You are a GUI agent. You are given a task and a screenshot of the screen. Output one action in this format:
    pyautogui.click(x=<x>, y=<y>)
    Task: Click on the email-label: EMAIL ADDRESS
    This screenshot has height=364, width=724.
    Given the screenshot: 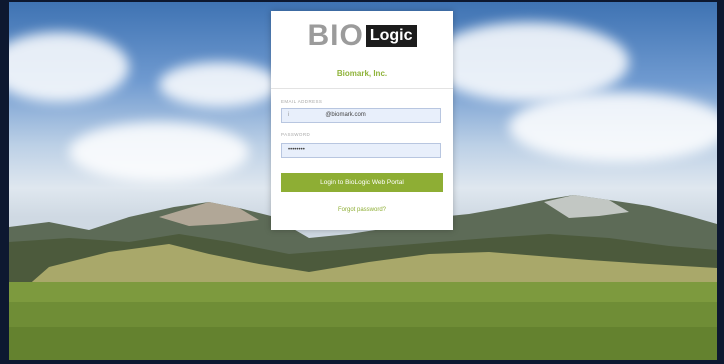 What is the action you would take?
    pyautogui.click(x=302, y=101)
    